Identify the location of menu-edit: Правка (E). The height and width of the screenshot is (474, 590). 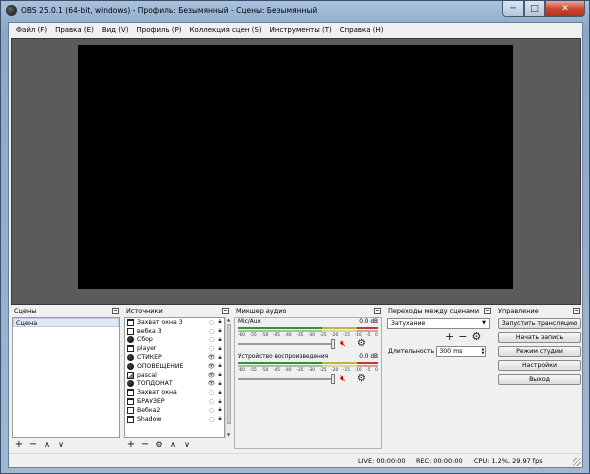
(74, 30).